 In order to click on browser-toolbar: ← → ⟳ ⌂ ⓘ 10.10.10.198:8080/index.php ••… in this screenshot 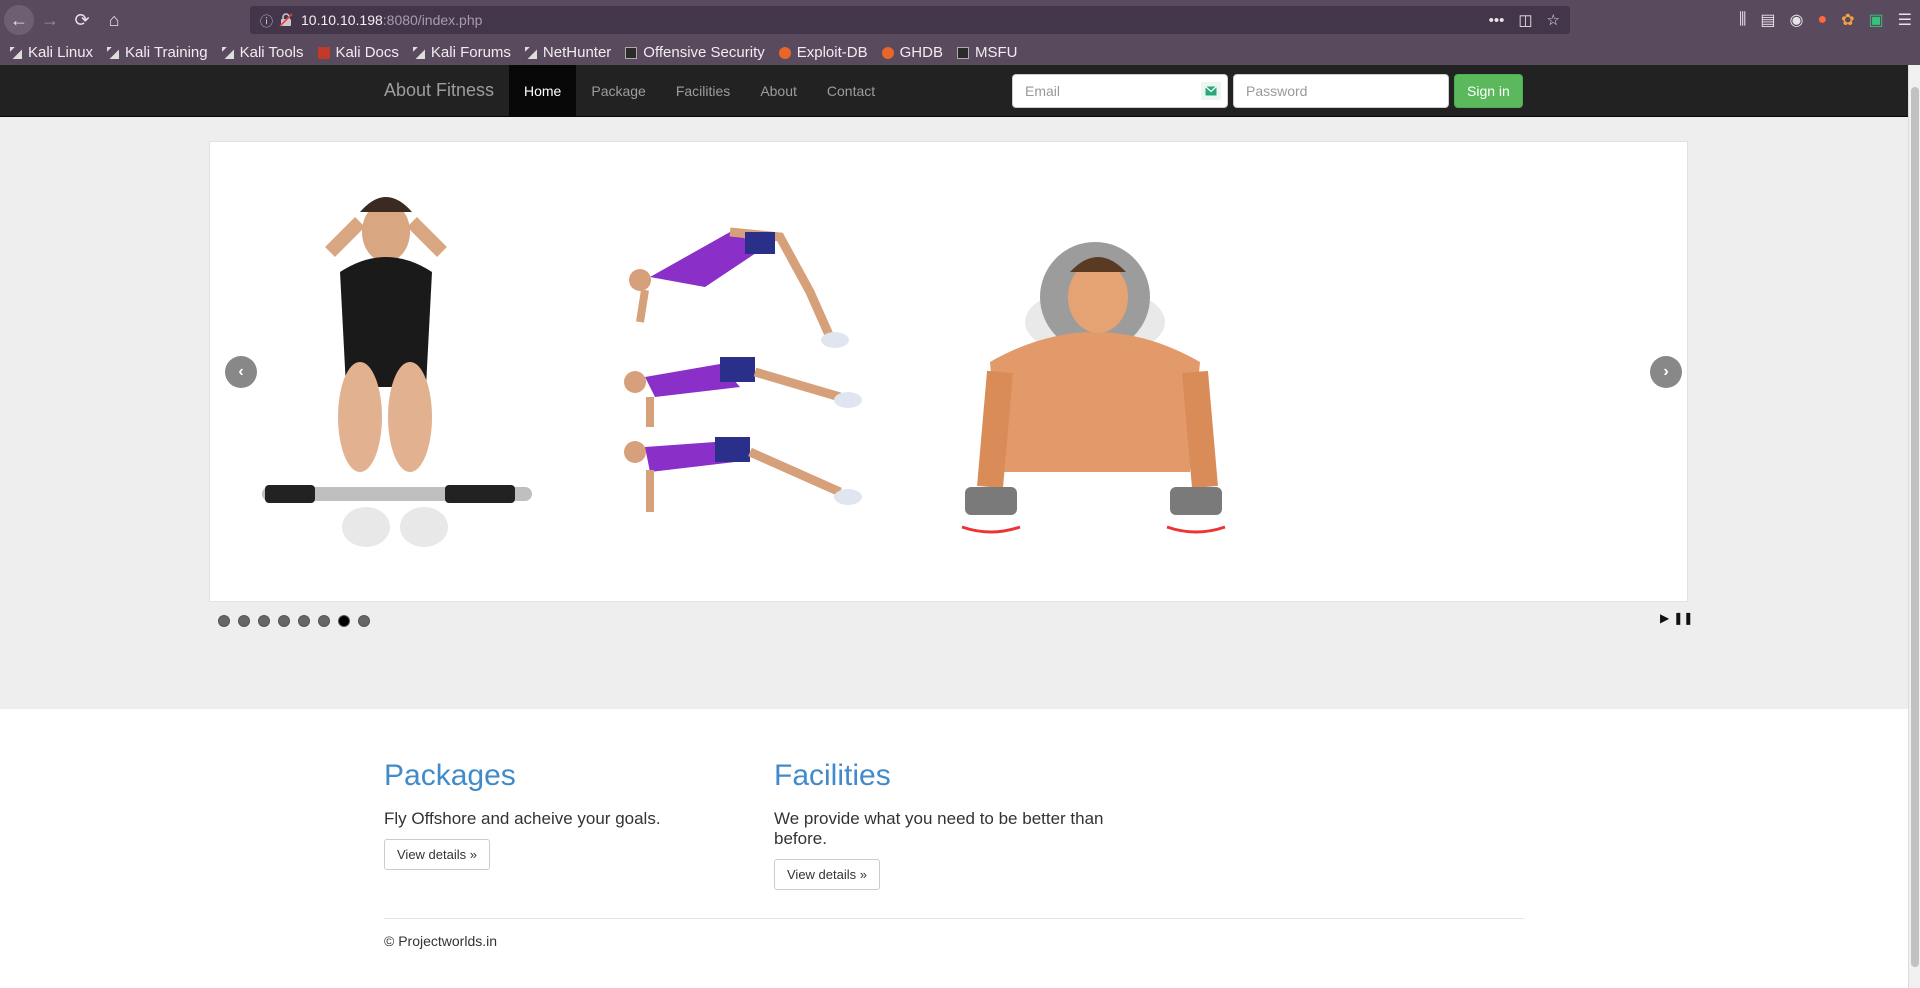, I will do `click(960, 20)`.